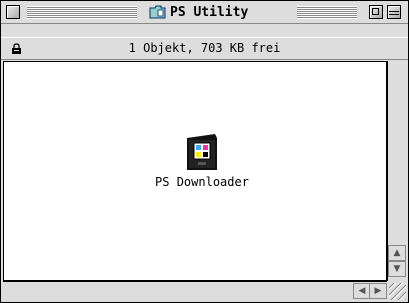 Image resolution: width=409 pixels, height=303 pixels. Describe the element at coordinates (397, 291) in the screenshot. I see `resize-handle` at that location.